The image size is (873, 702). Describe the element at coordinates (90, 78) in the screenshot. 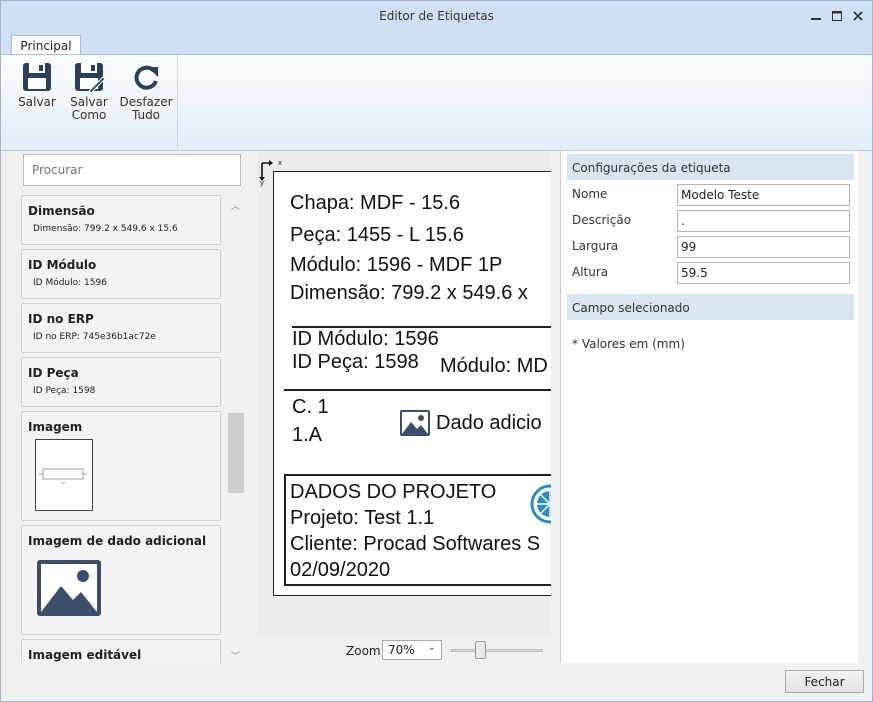

I see `save-as-icon` at that location.